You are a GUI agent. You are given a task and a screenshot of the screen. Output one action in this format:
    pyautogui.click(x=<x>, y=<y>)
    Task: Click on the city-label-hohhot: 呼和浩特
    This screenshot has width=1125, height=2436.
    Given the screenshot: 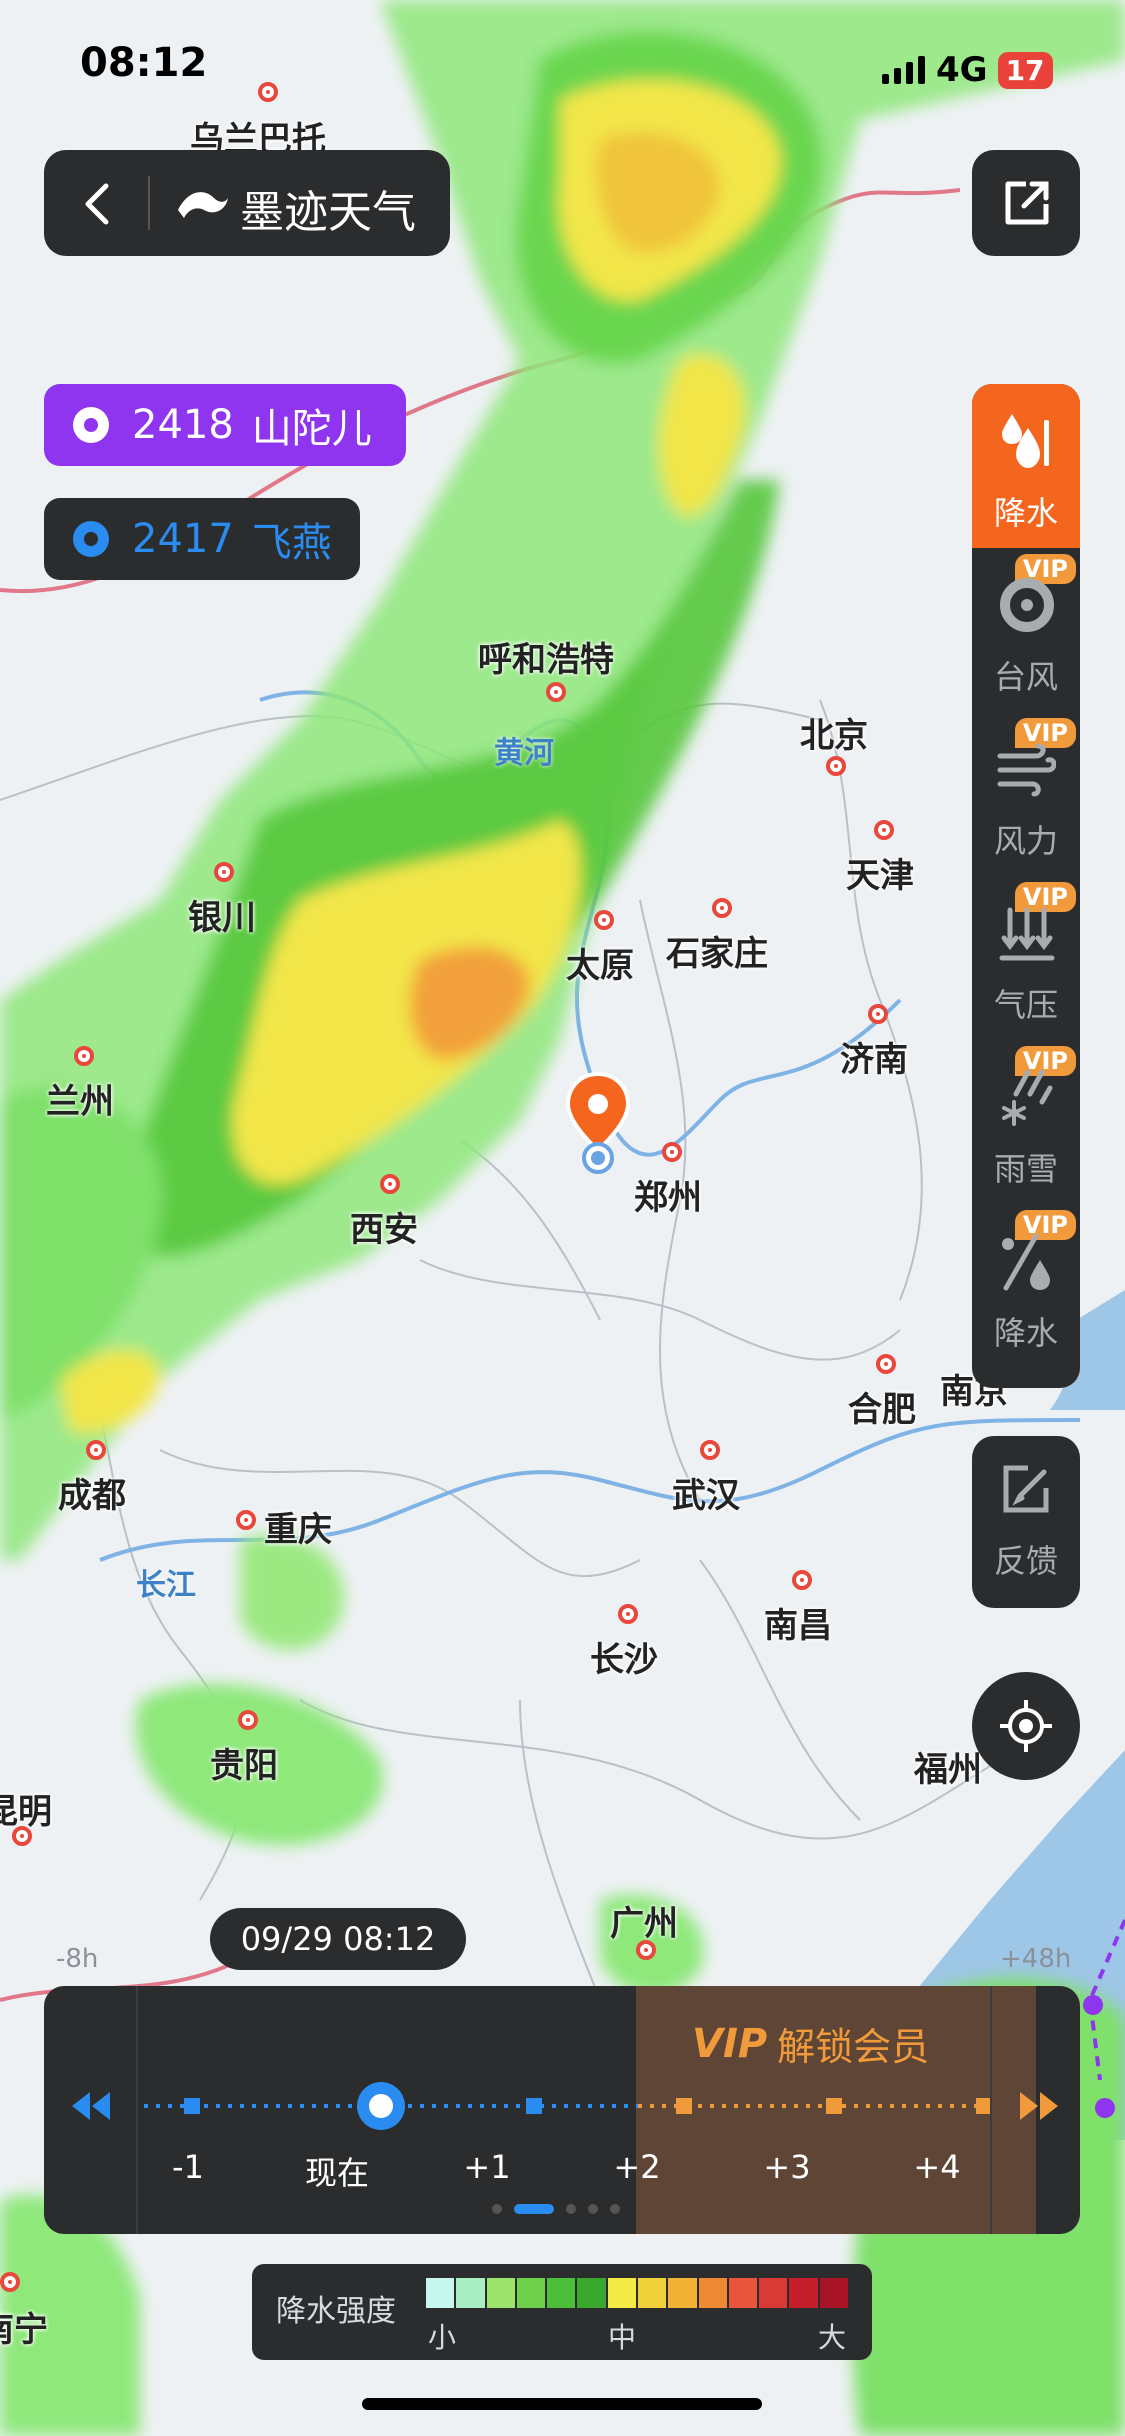 What is the action you would take?
    pyautogui.click(x=546, y=656)
    